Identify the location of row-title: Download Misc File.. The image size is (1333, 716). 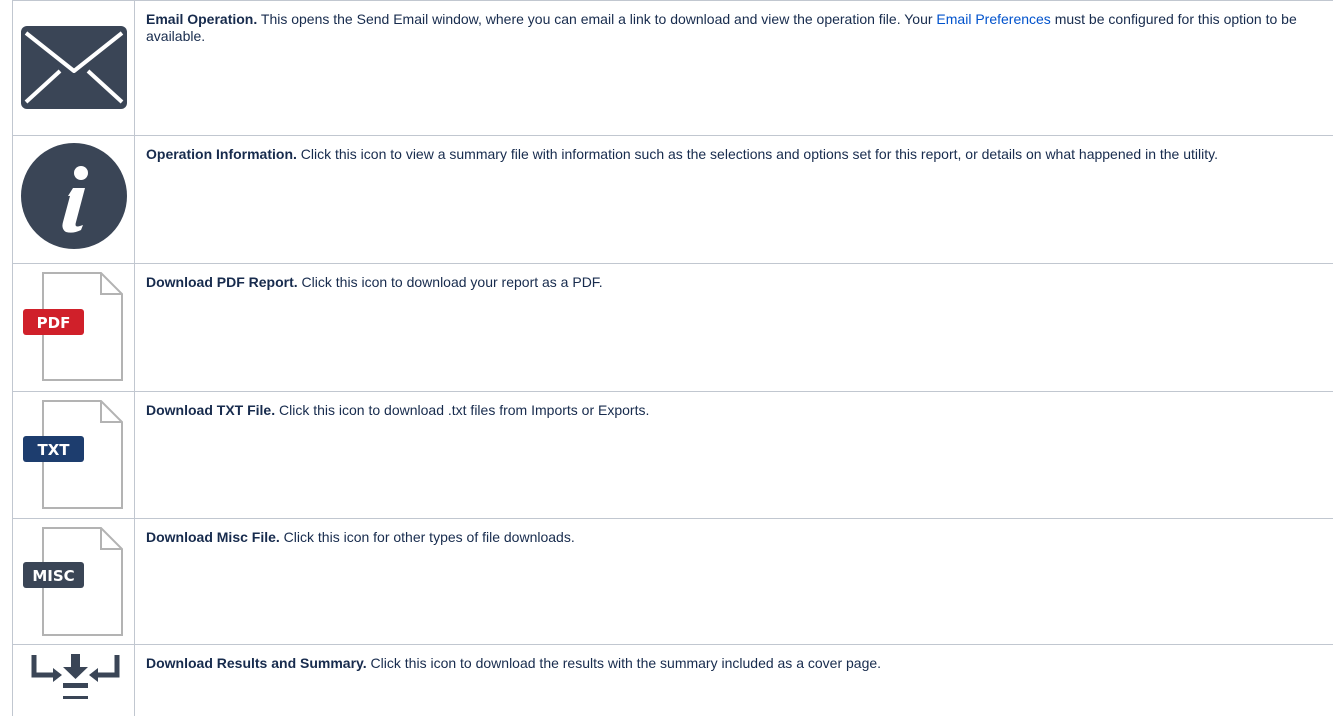
(213, 537).